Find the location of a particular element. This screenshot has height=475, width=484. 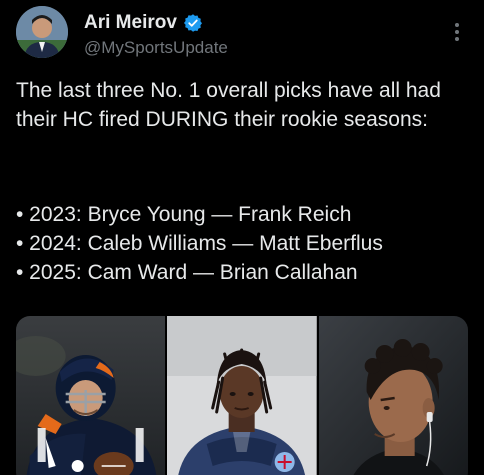

bullet-line: • 2023: Bryce Young — Frank Reich is located at coordinates (184, 214).